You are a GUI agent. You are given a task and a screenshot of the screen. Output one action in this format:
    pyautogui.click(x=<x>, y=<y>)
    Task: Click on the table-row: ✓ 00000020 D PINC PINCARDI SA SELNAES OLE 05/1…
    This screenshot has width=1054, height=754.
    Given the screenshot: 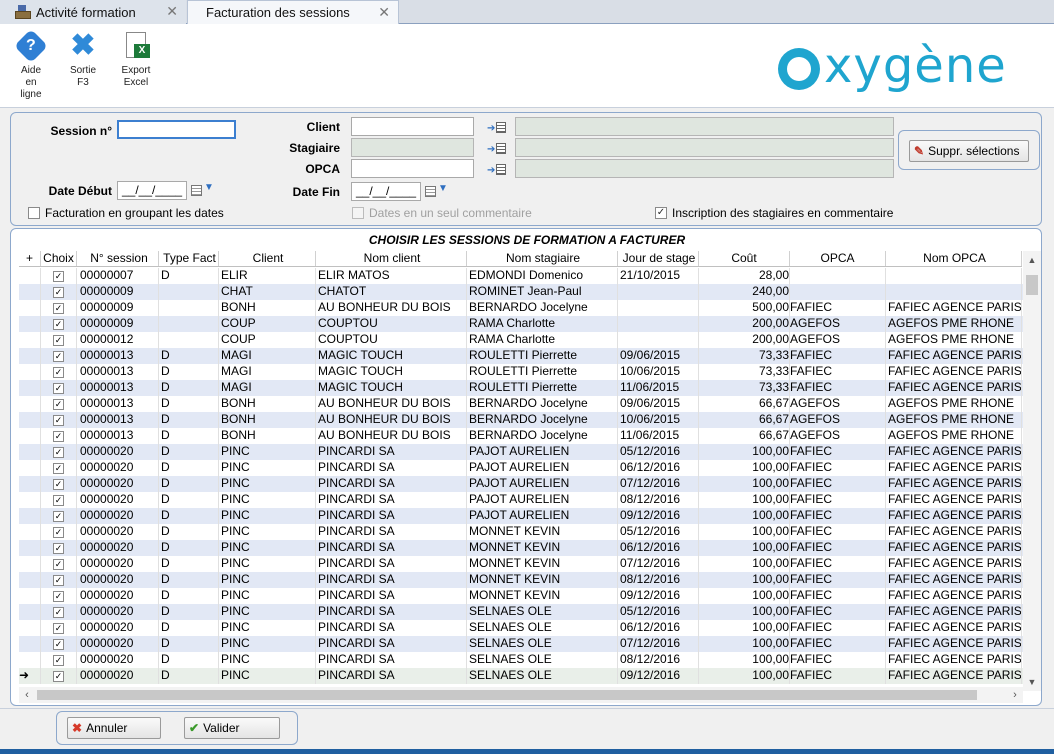 What is the action you would take?
    pyautogui.click(x=521, y=612)
    